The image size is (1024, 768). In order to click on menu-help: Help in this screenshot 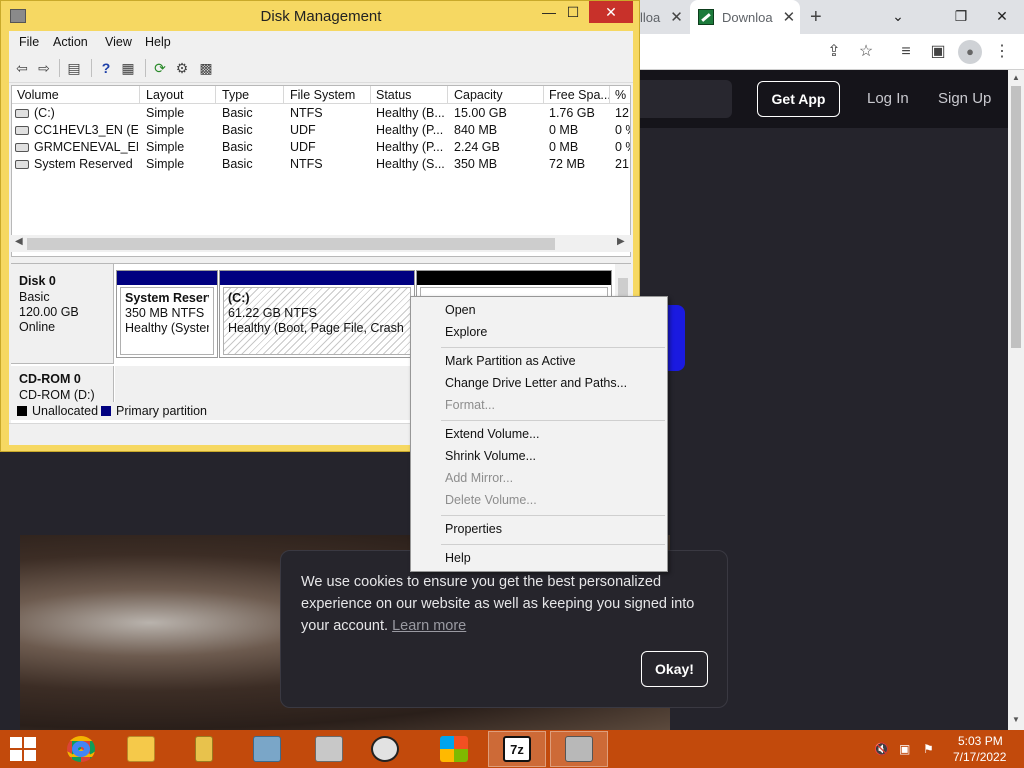, I will do `click(158, 42)`.